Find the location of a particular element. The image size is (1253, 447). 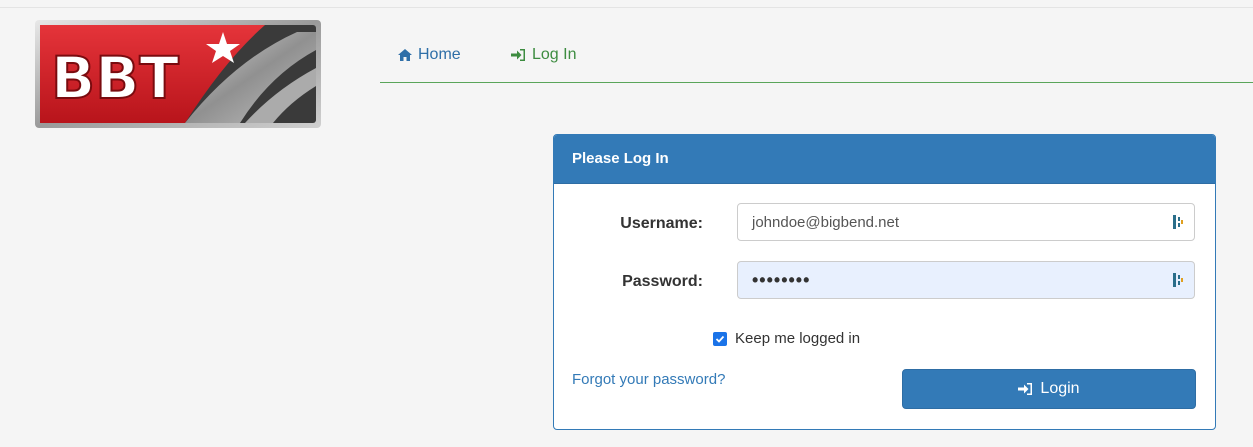

username-value: johndoe@bigbend.net is located at coordinates (826, 222).